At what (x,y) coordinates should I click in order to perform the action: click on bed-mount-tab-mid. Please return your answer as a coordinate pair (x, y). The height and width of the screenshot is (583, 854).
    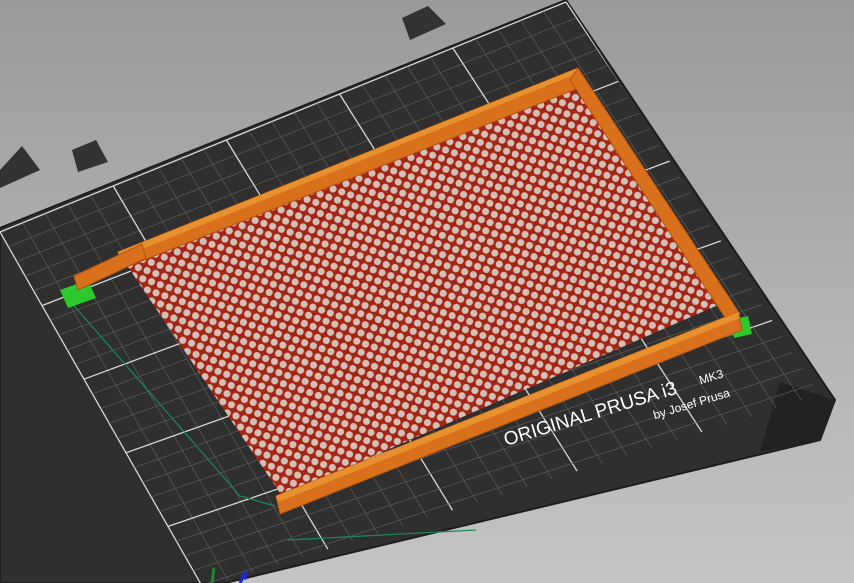
    Looking at the image, I should click on (90, 156).